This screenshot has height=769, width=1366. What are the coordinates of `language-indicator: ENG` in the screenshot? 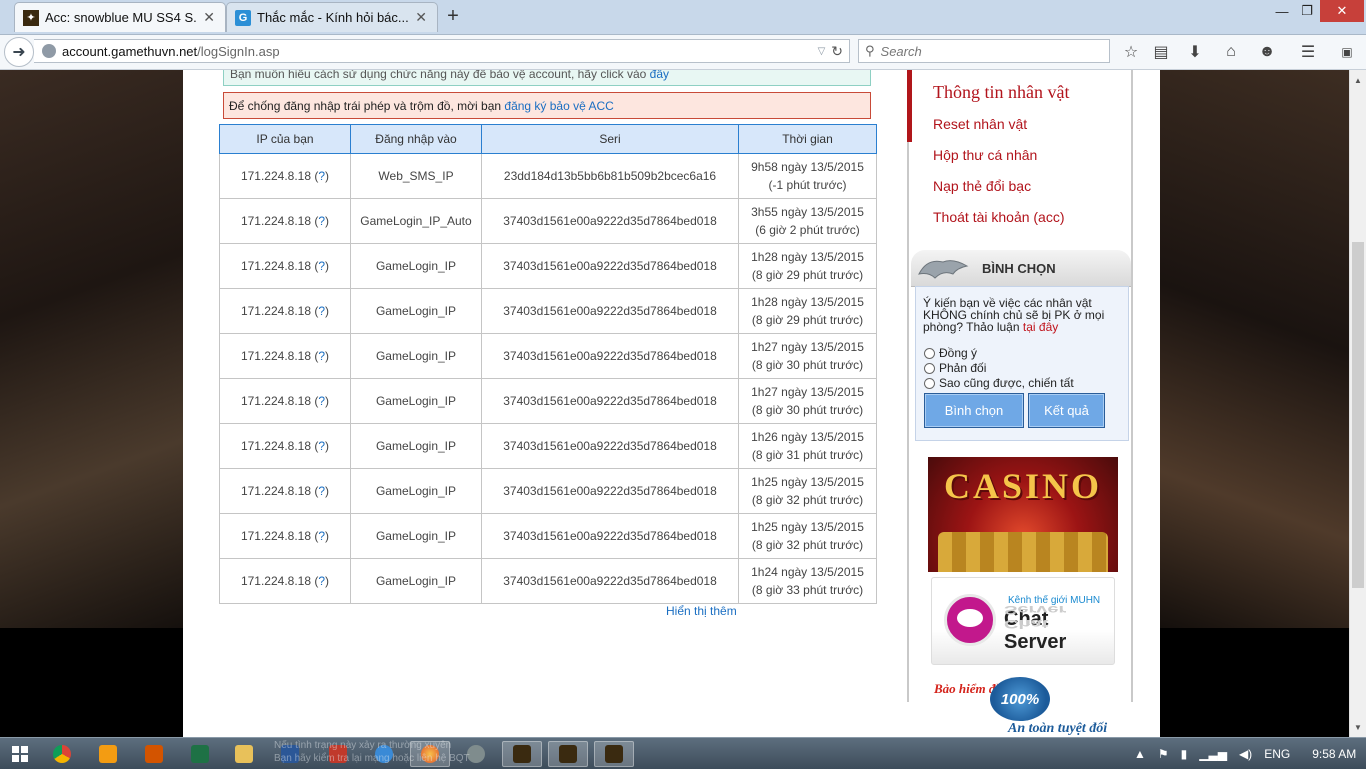 It's located at (1277, 754).